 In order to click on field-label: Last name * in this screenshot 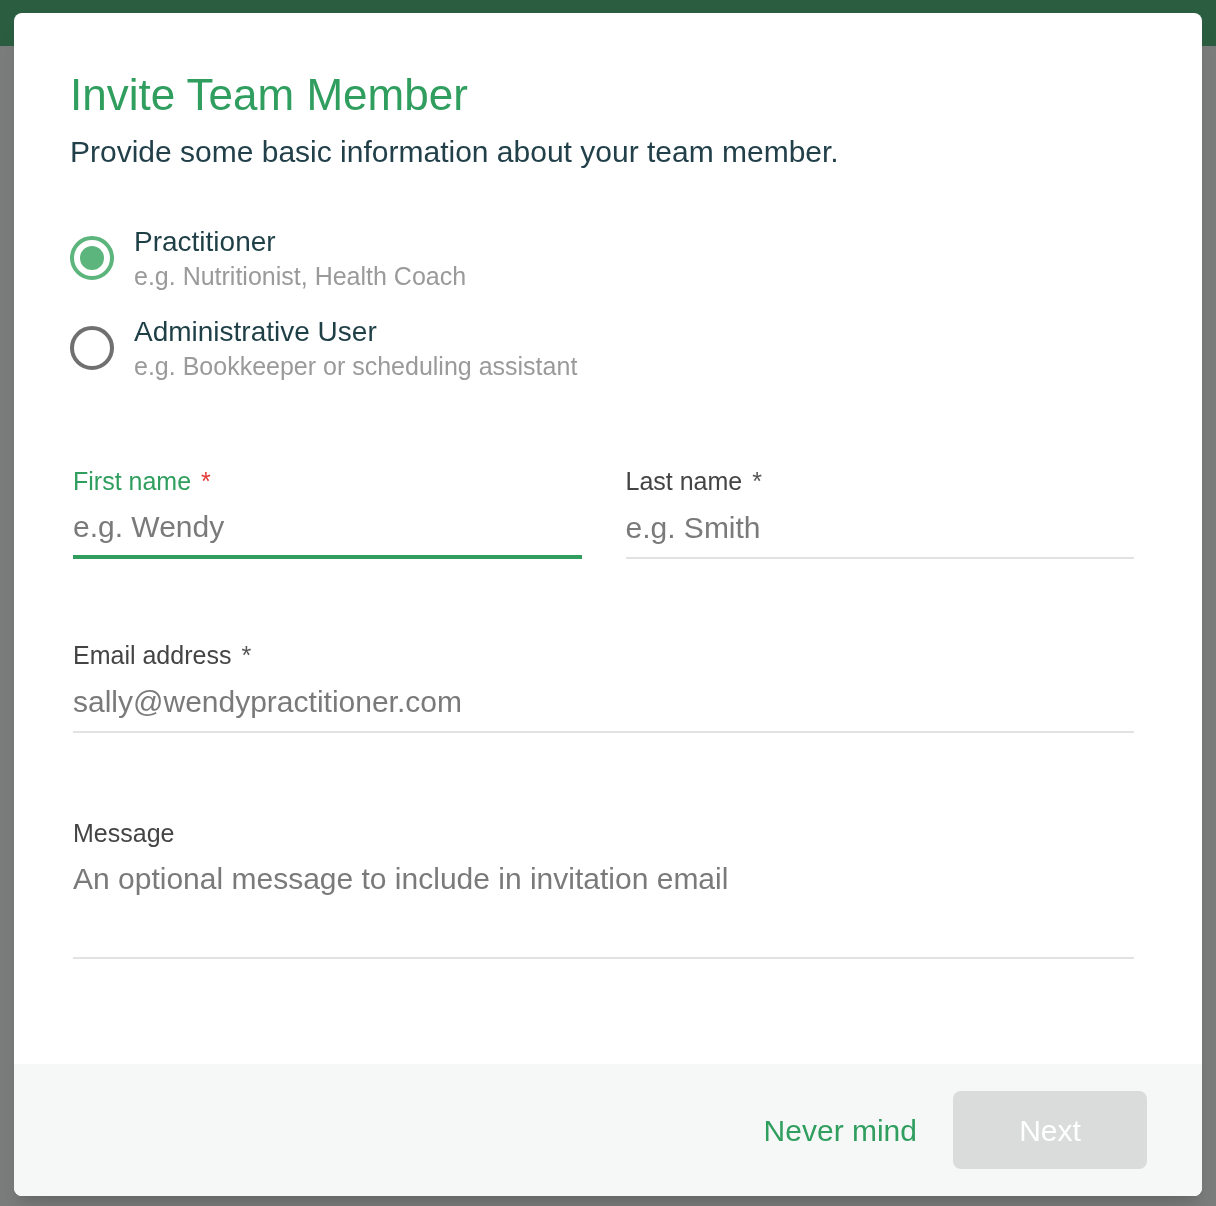, I will do `click(693, 481)`.